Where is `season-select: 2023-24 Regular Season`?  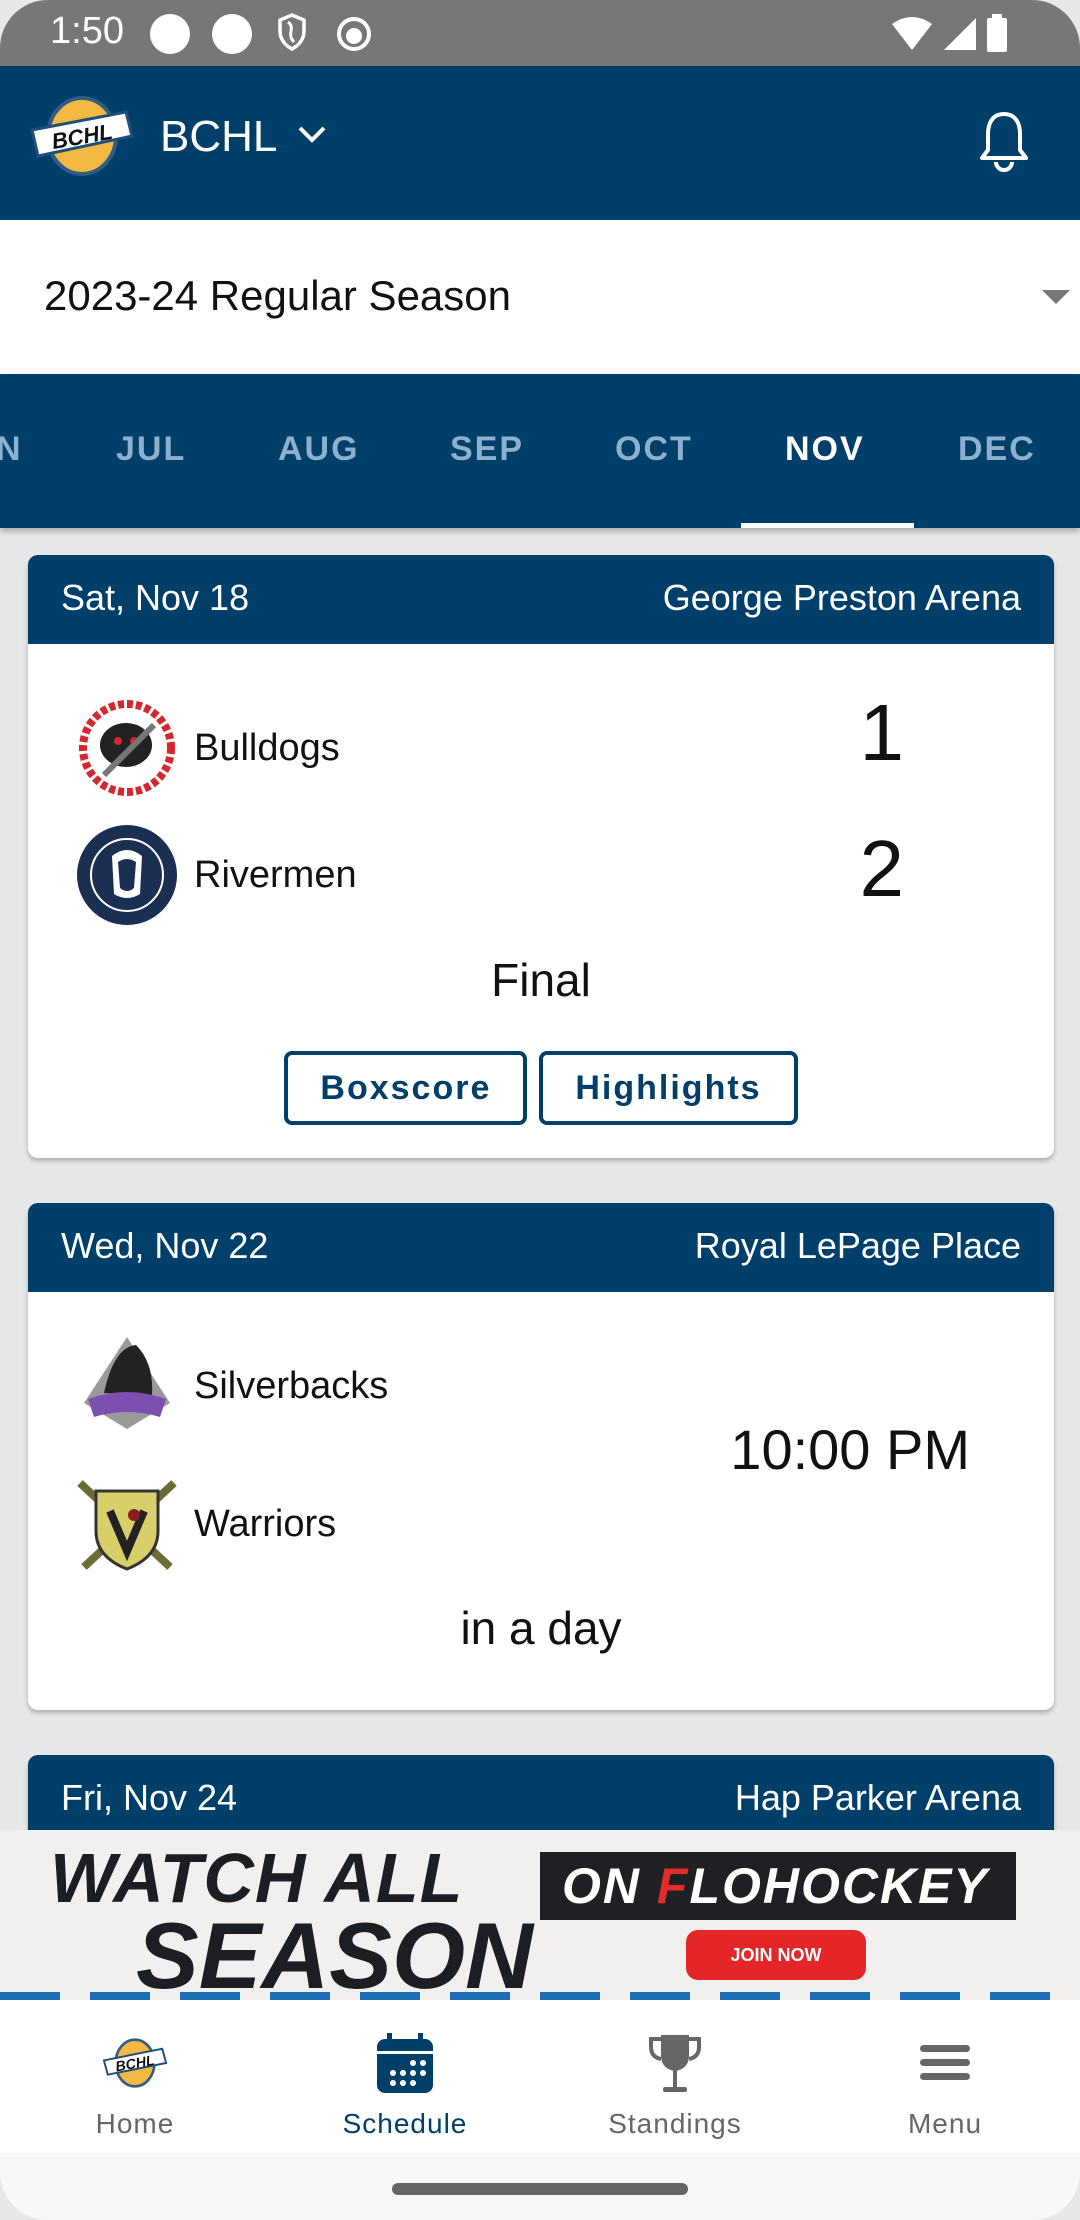 season-select: 2023-24 Regular Season is located at coordinates (540, 297).